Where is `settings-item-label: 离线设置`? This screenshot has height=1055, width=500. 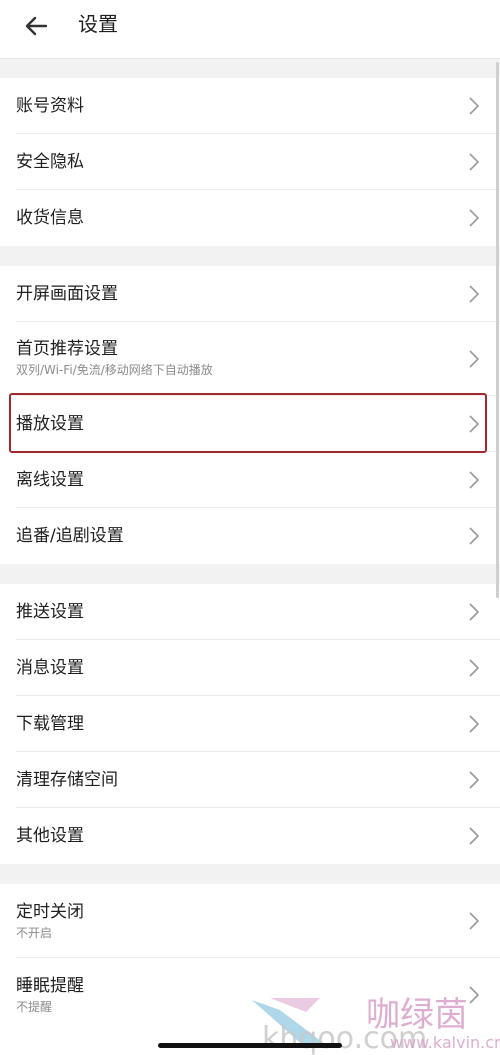
settings-item-label: 离线设置 is located at coordinates (50, 480).